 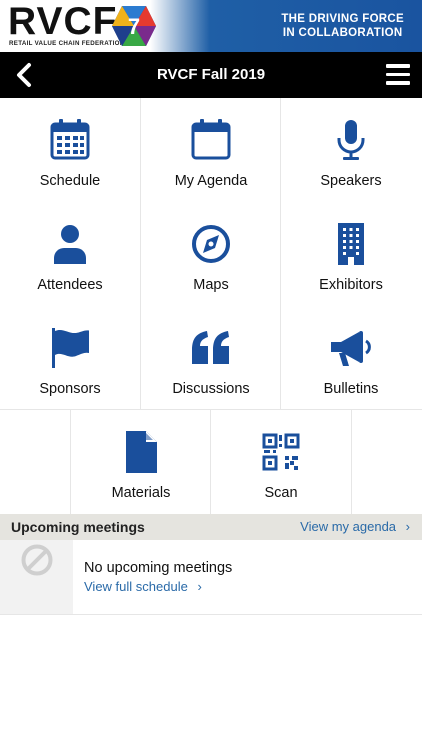 What do you see at coordinates (351, 462) in the screenshot?
I see `grid-divider` at bounding box center [351, 462].